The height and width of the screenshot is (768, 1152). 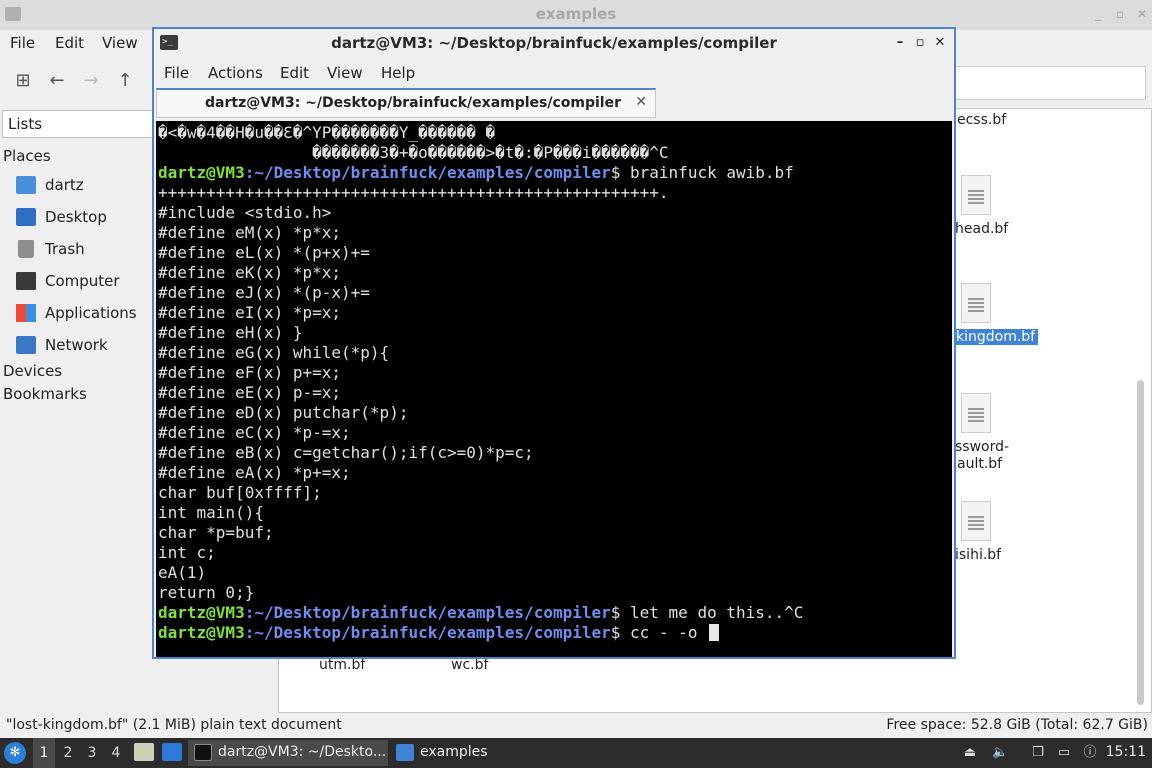 I want to click on workspace-3: 3, so click(x=92, y=753).